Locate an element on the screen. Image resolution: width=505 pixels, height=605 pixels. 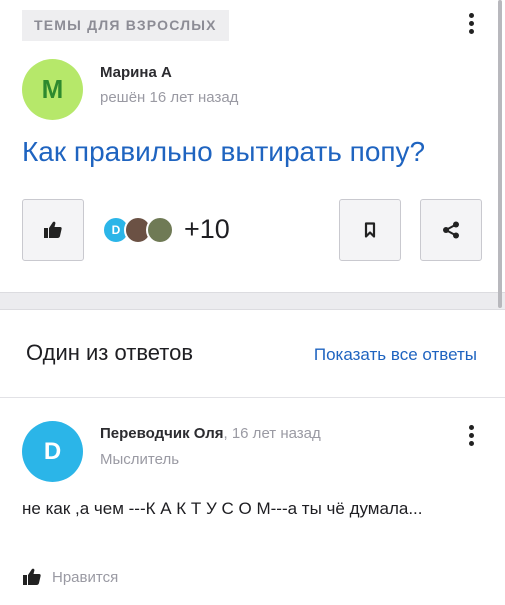
bookmark-button is located at coordinates (370, 230).